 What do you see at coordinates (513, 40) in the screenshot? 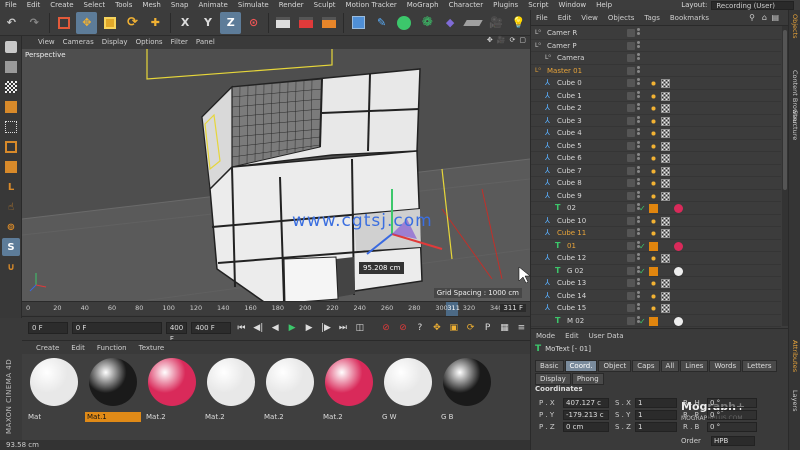
I see `rotate-view-icon: ⟳` at bounding box center [513, 40].